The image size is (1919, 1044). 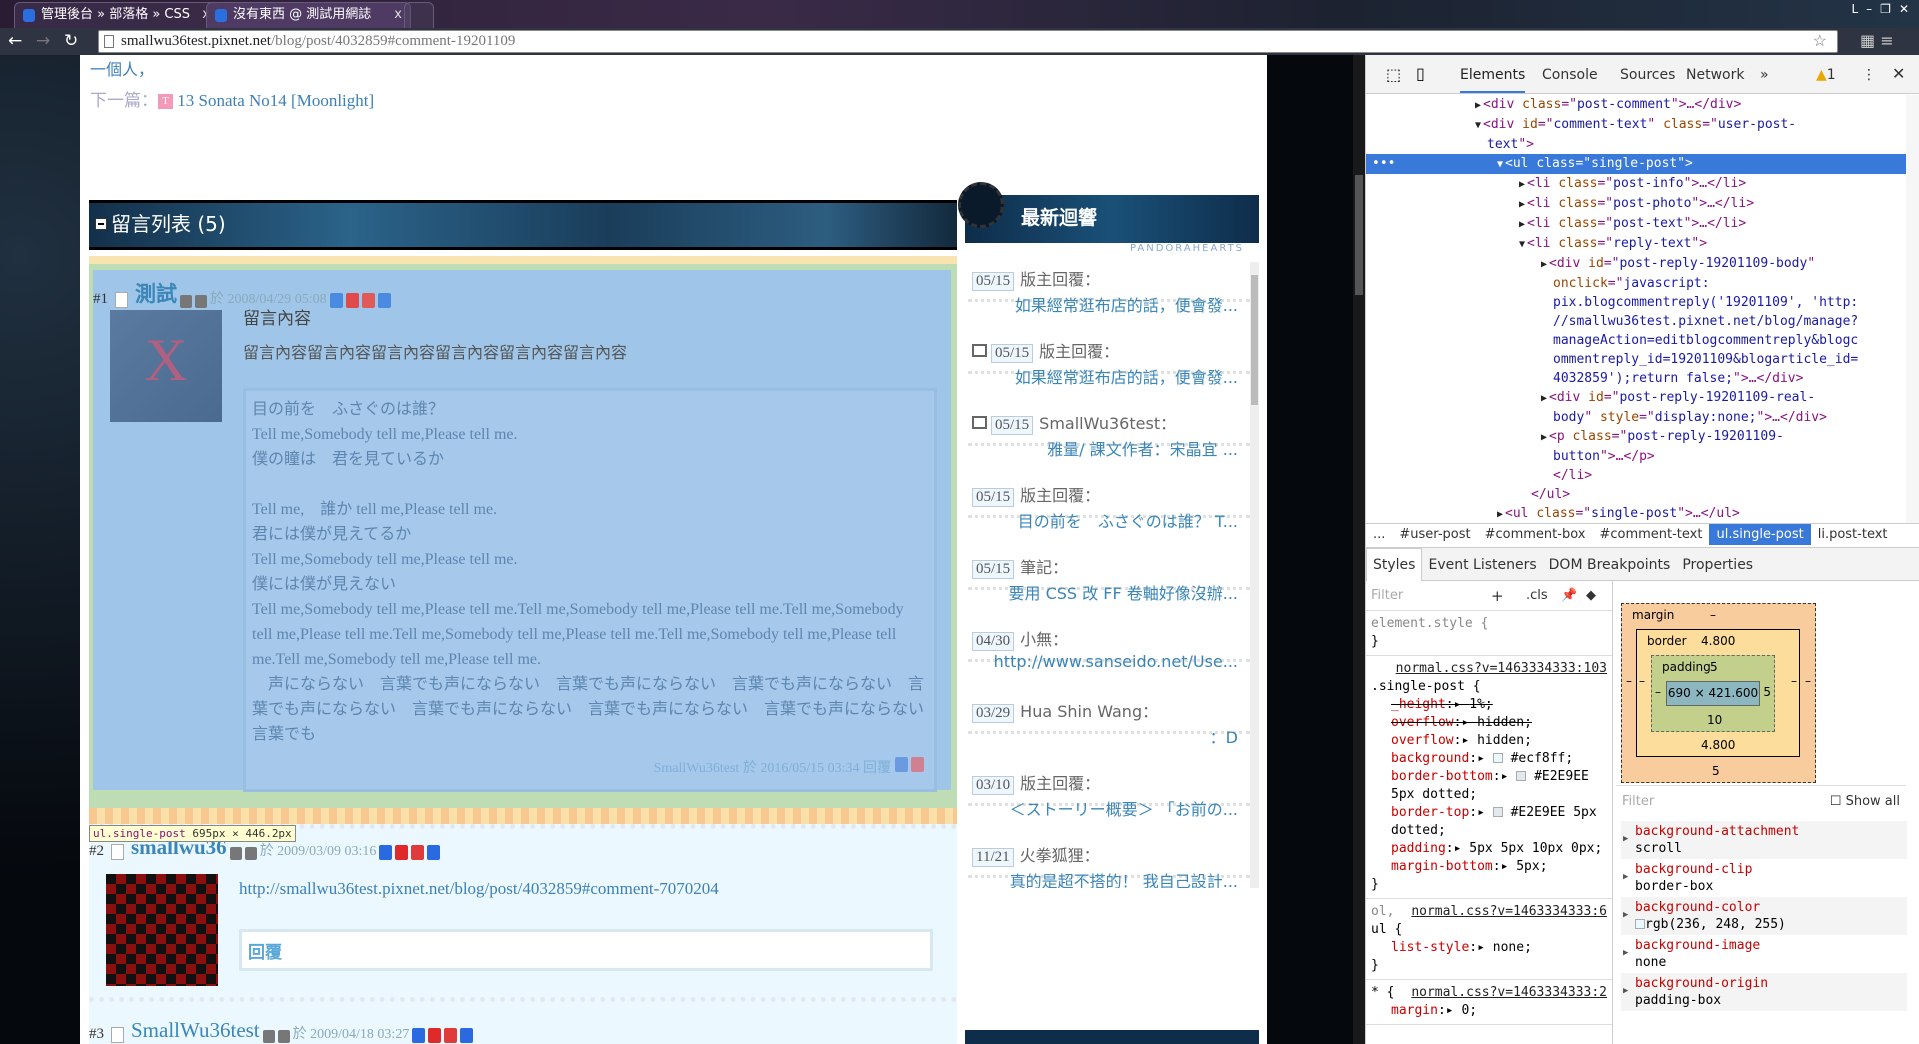 I want to click on breadcrumb-item: li.post-text, so click(x=1853, y=534).